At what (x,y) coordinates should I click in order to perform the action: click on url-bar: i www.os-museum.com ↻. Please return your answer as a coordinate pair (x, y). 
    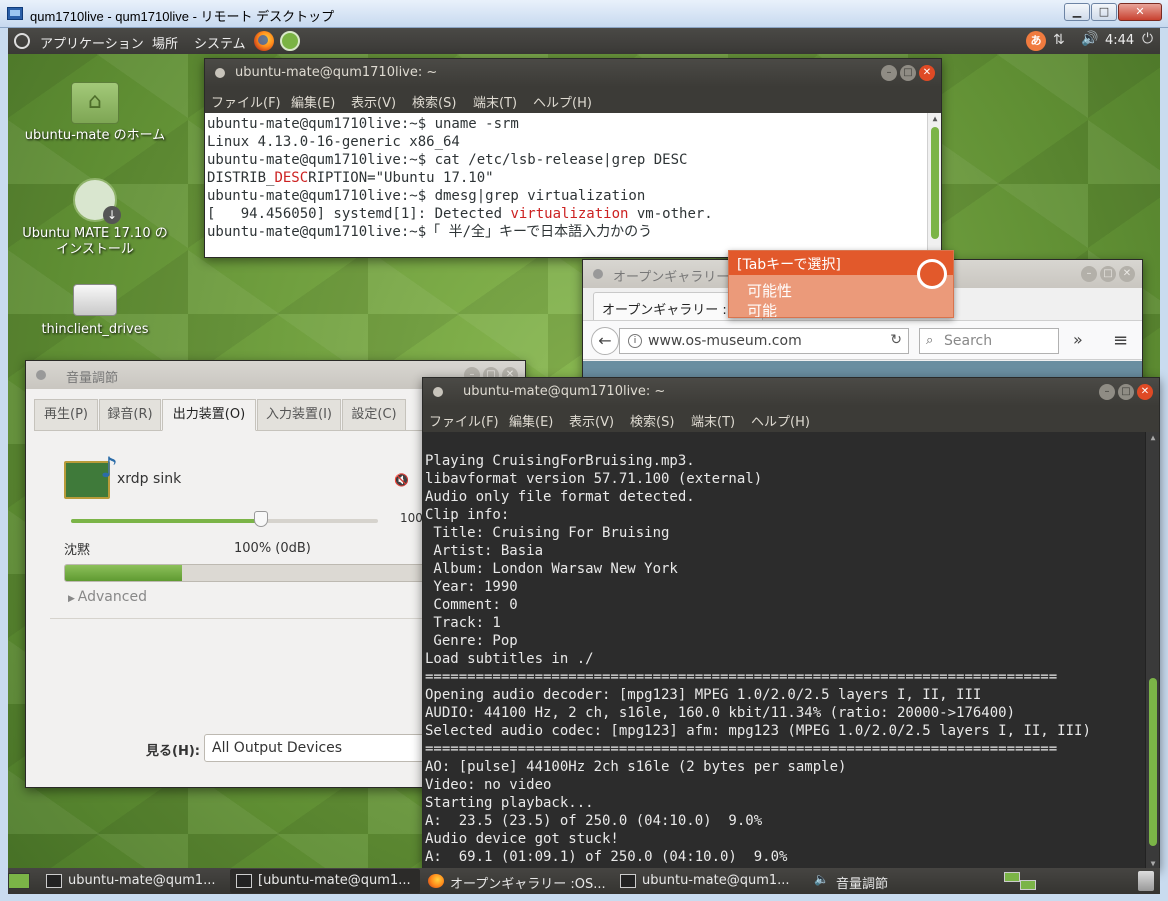
    Looking at the image, I should click on (764, 341).